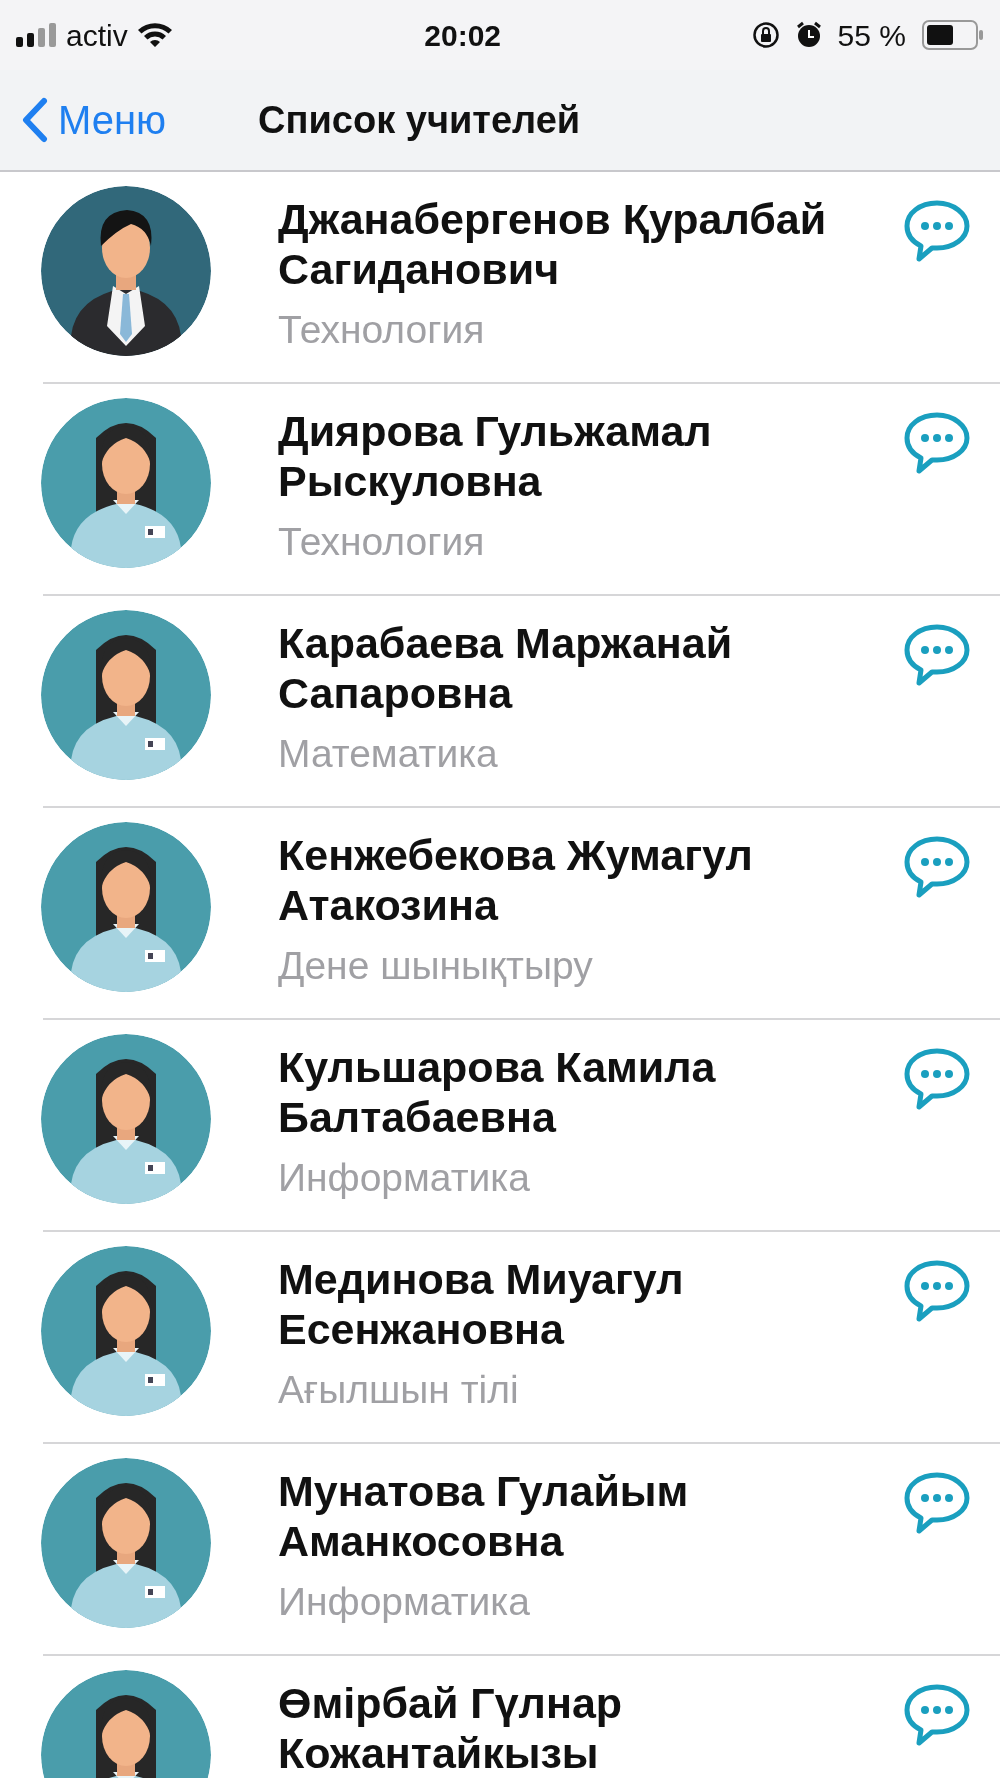 The width and height of the screenshot is (1000, 1778). Describe the element at coordinates (497, 1092) in the screenshot. I see `teacher-name: Кульшарова Камила Балтабаевна` at that location.